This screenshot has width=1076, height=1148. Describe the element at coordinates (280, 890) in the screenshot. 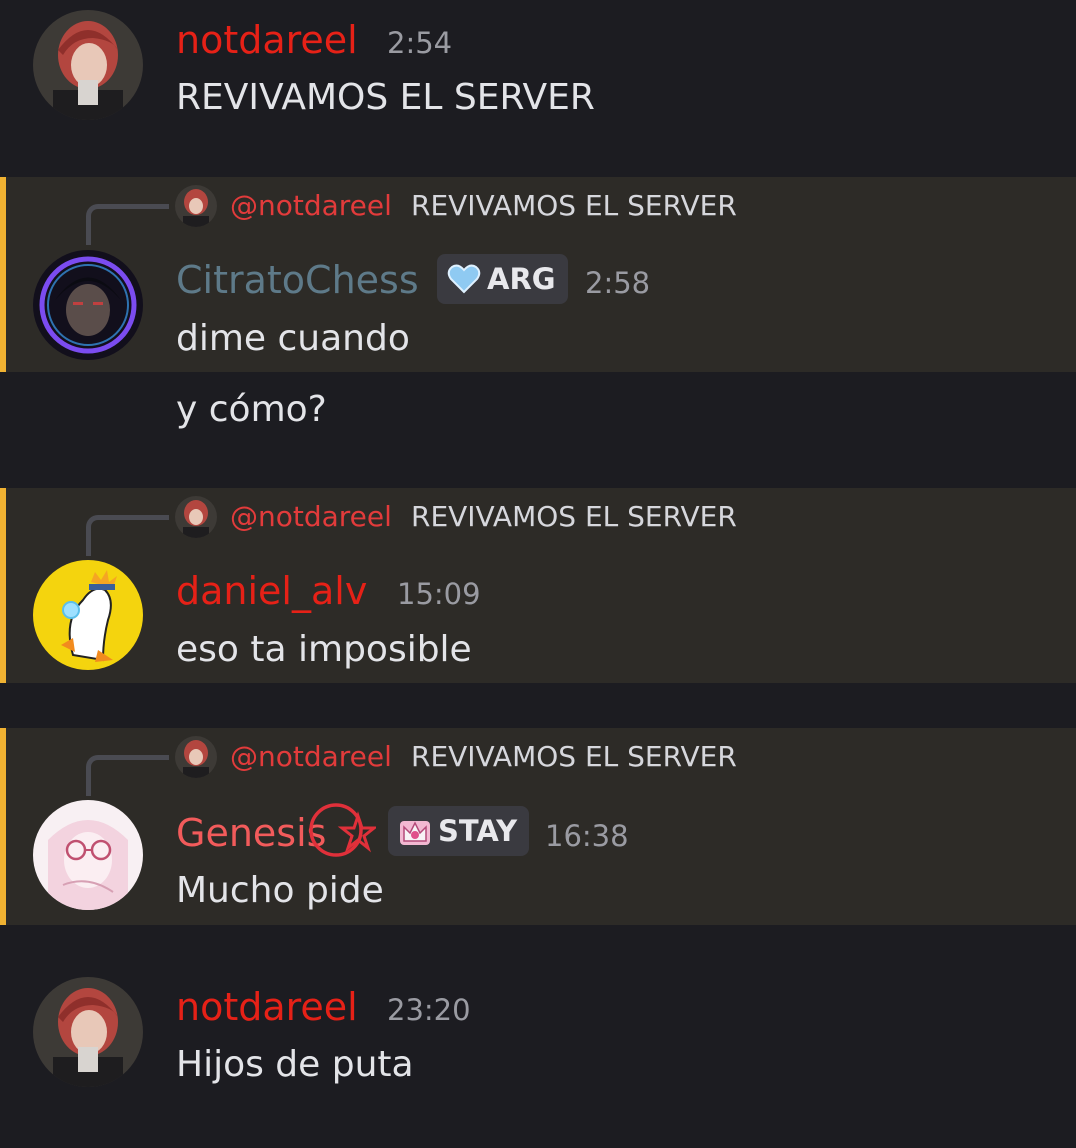

I see `message-text: Mucho pide` at that location.